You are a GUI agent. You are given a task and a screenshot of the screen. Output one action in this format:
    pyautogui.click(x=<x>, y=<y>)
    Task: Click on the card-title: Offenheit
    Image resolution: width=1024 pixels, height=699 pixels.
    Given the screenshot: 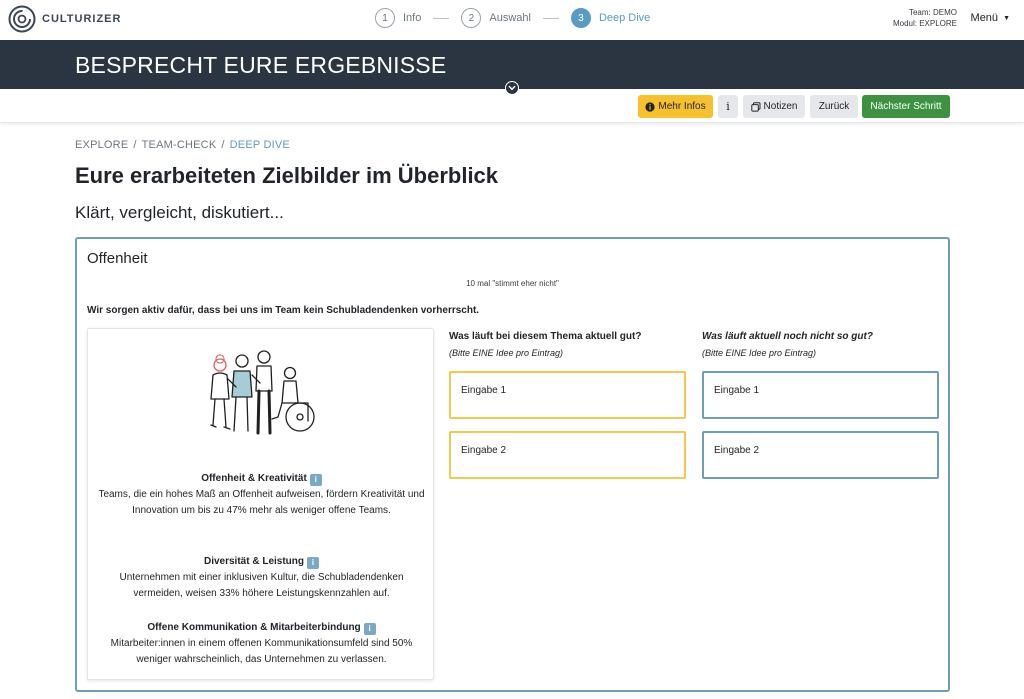 What is the action you would take?
    pyautogui.click(x=117, y=258)
    